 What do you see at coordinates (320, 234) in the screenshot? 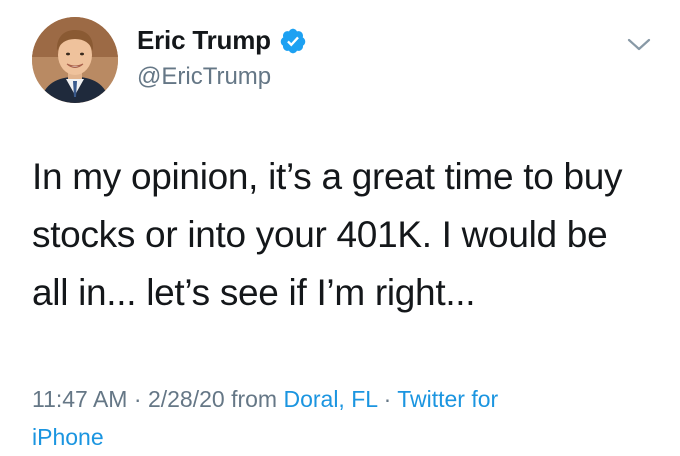
I see `tweet-text-line: stocks or into your 401K. I would be` at bounding box center [320, 234].